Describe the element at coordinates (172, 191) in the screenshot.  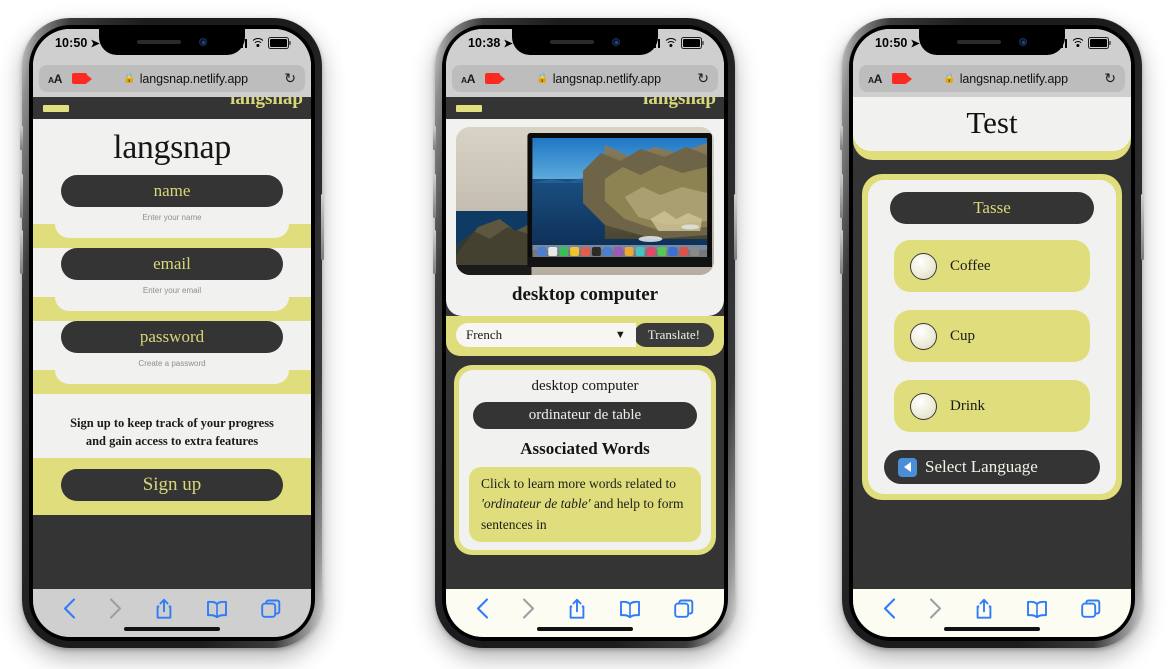
I see `field-label-name: name` at that location.